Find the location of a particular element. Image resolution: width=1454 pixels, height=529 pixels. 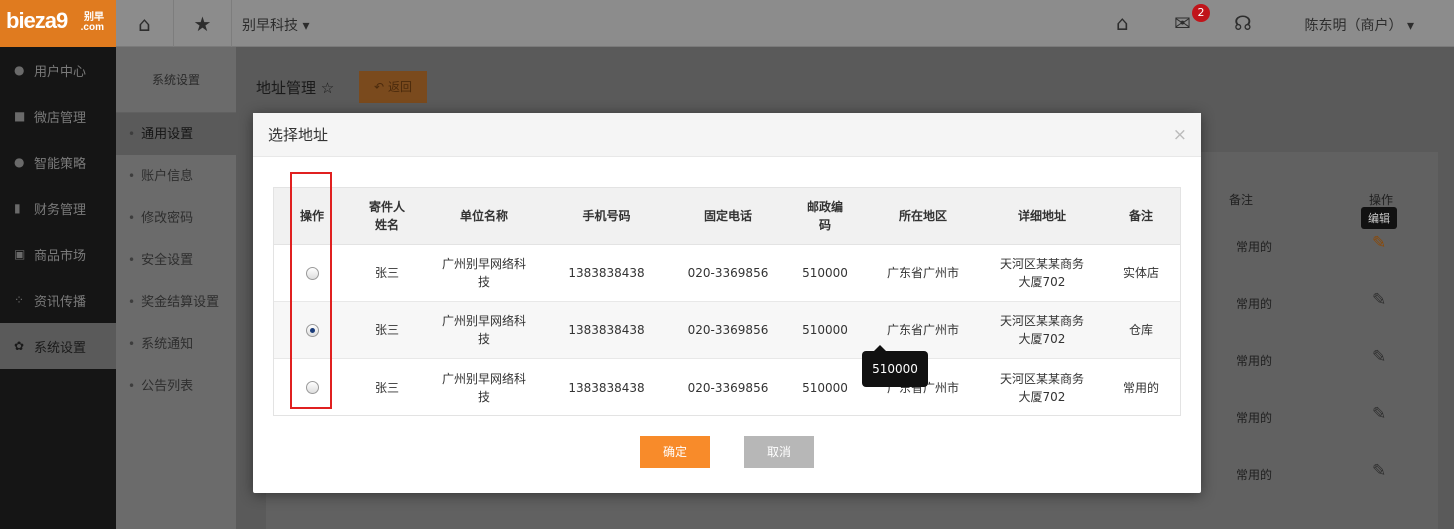

sidebar-item-news: ⁘ 资讯传播 is located at coordinates (58, 300).